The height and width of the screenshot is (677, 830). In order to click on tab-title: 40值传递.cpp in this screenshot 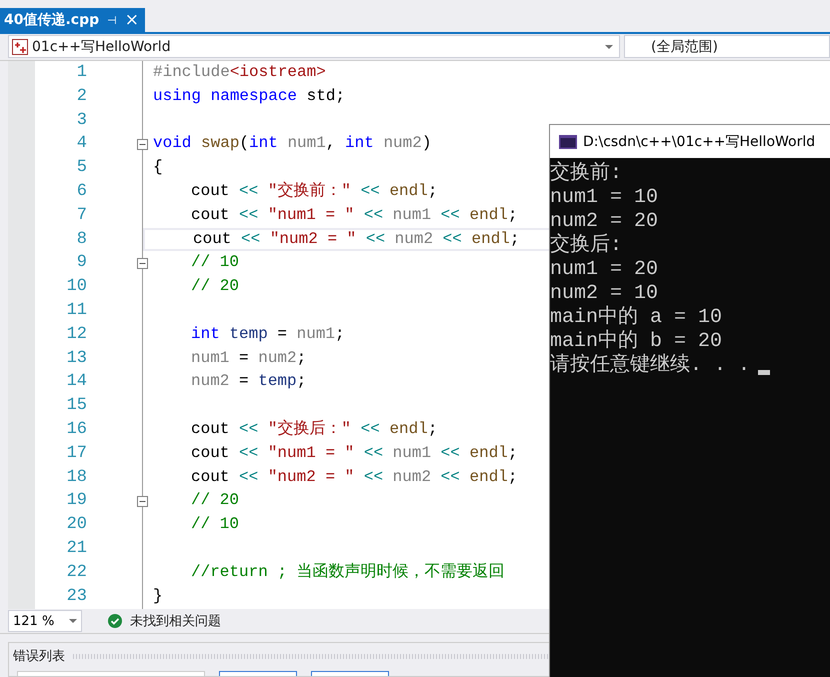, I will do `click(52, 20)`.